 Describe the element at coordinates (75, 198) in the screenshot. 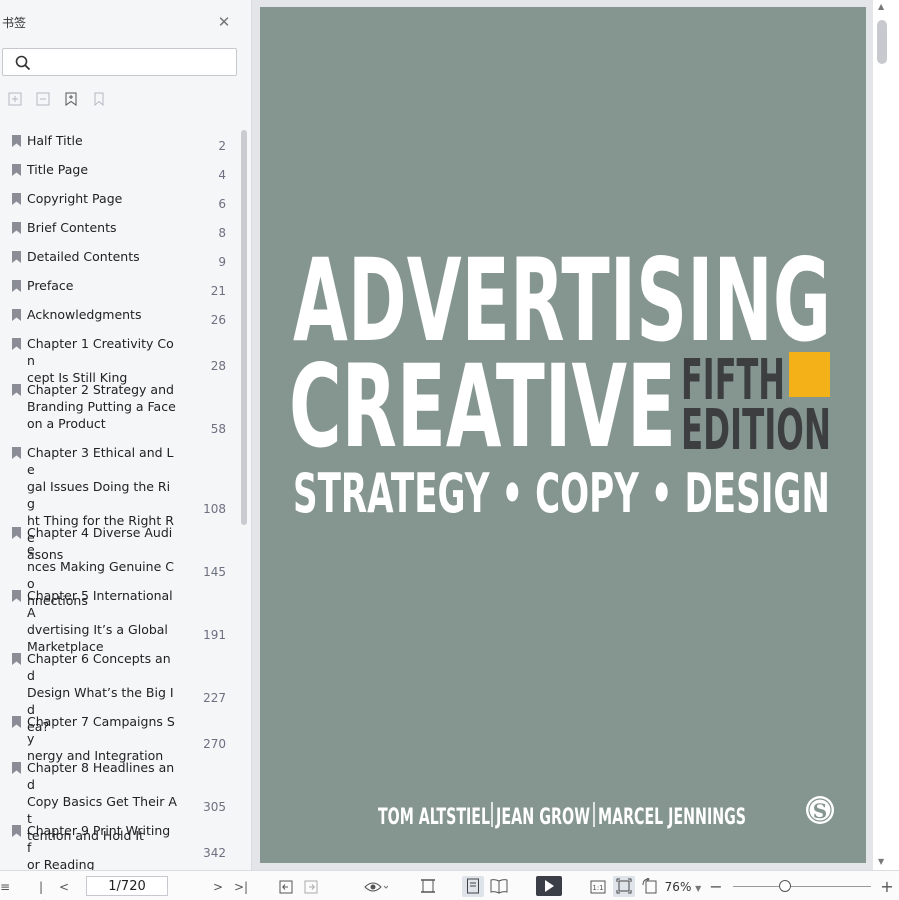

I see `bookmark-title: Copyright Page` at that location.